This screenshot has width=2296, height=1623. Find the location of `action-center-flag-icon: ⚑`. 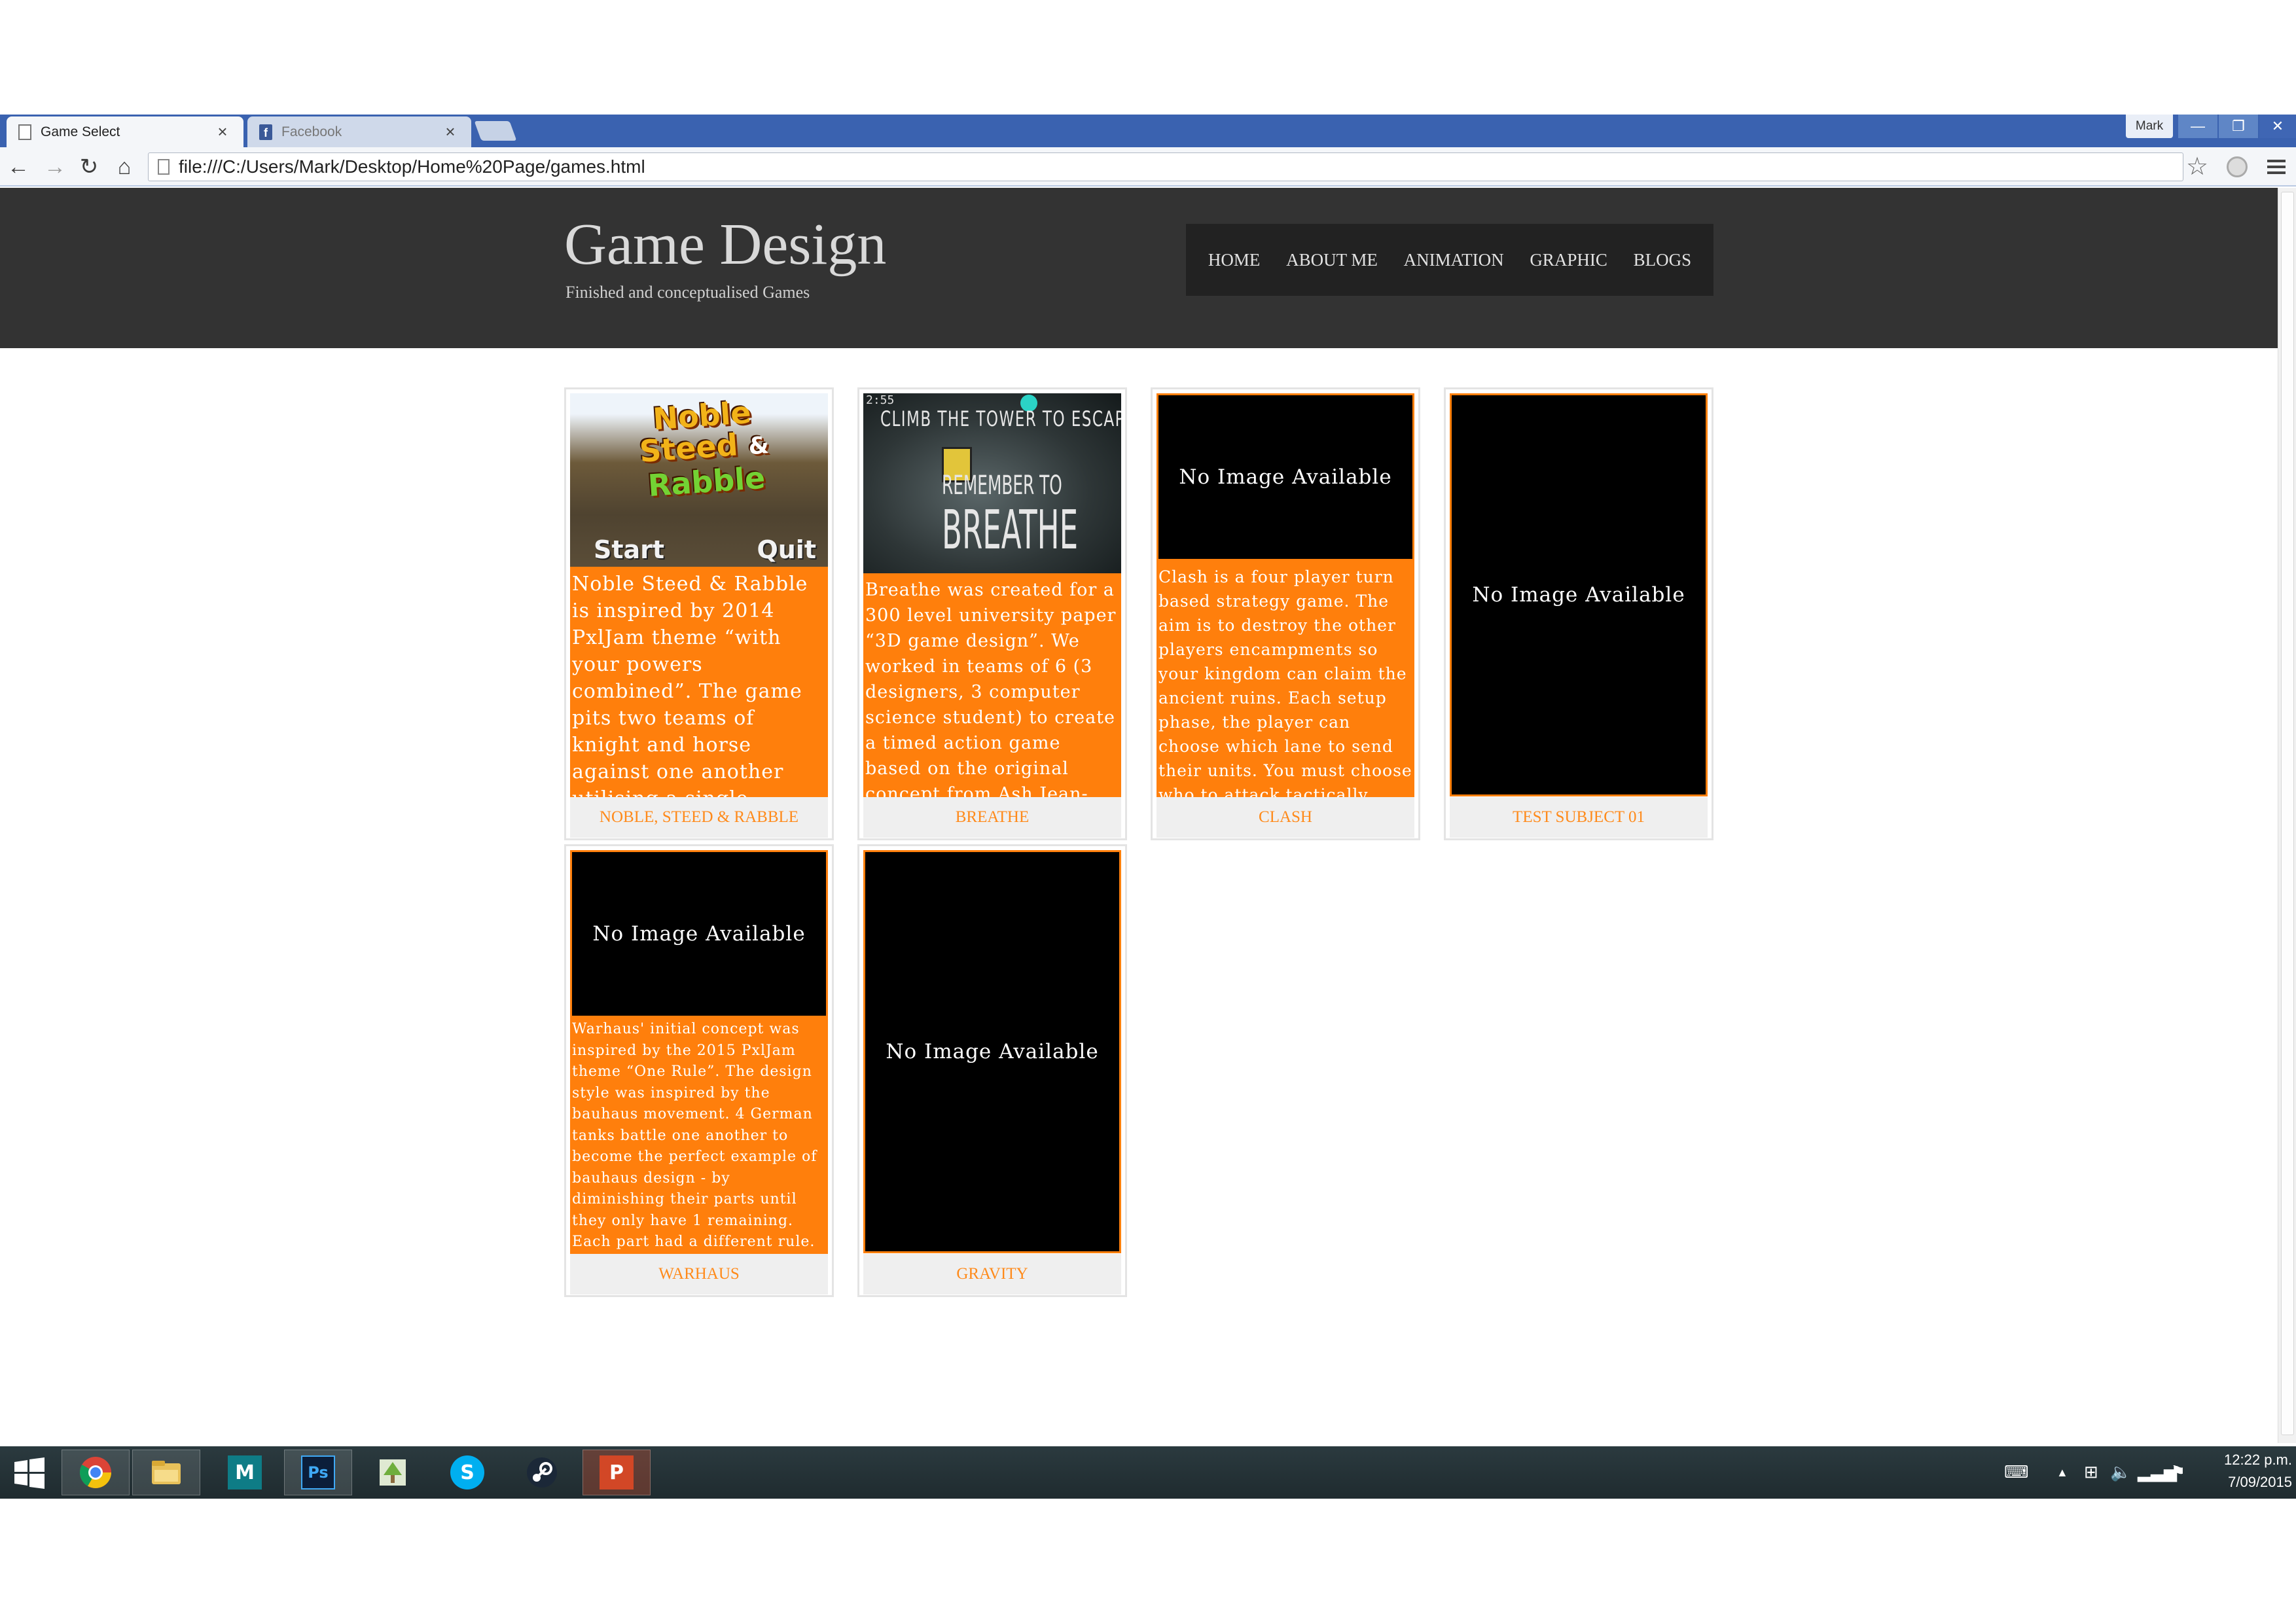

action-center-flag-icon: ⚑ is located at coordinates (2177, 1472).